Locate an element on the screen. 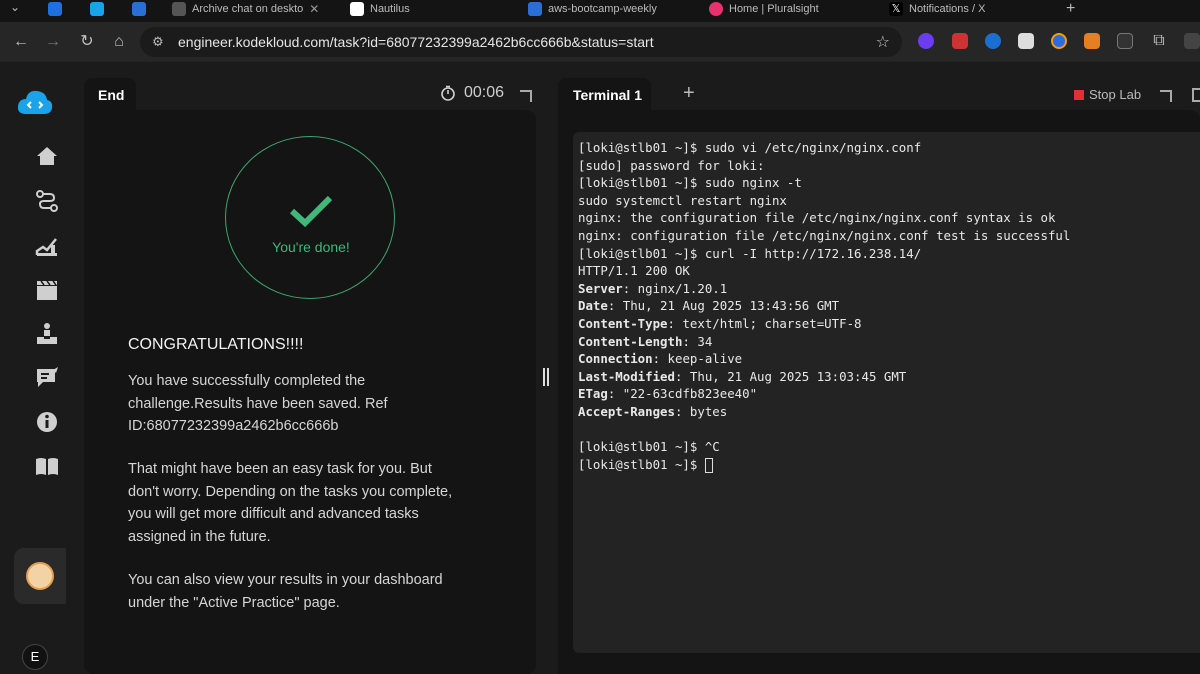  avatar-face-icon is located at coordinates (40, 576).